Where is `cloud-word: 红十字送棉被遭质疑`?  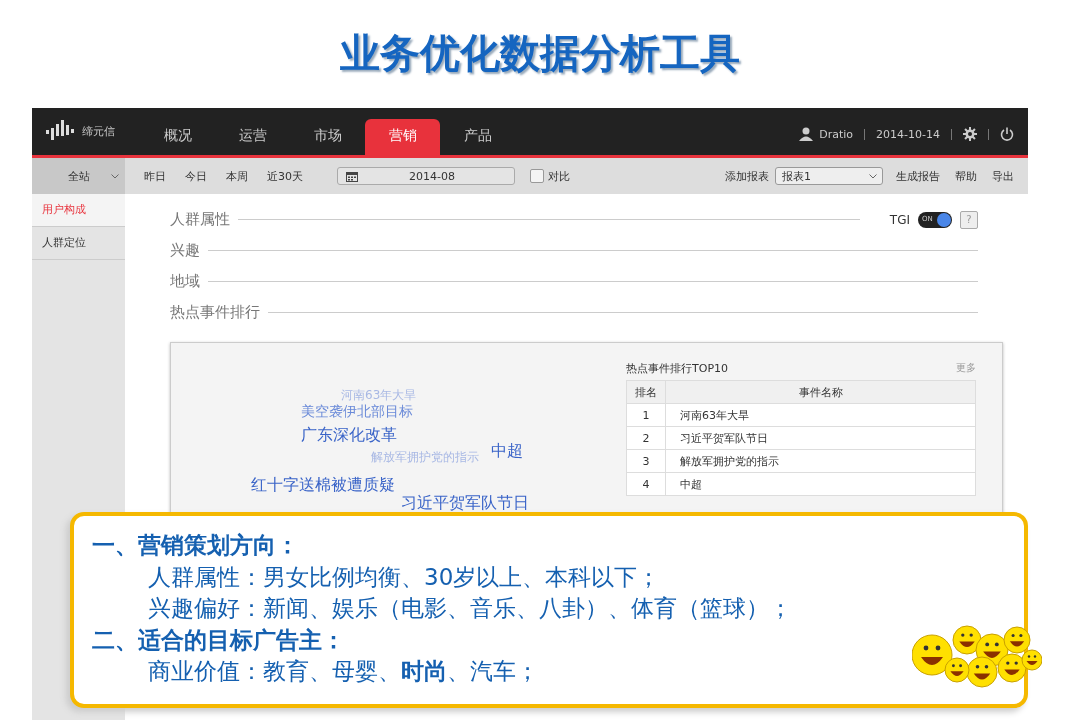
cloud-word: 红十字送棉被遭质疑 is located at coordinates (323, 485).